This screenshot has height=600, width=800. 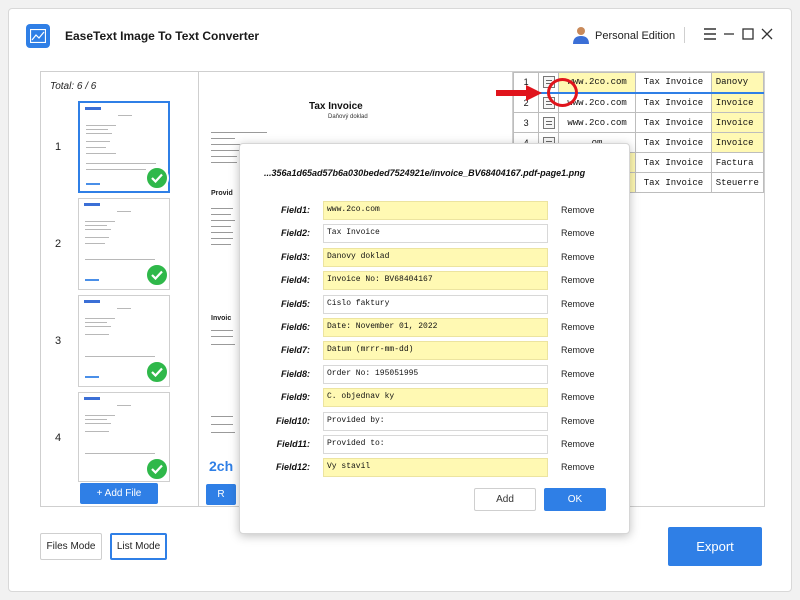 I want to click on field-label: Field4:, so click(x=295, y=280).